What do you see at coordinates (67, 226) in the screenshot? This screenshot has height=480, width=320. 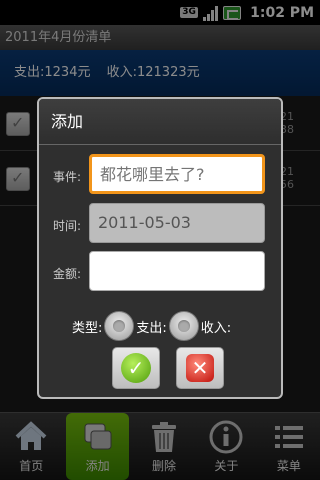 I see `time-label: 时间:` at bounding box center [67, 226].